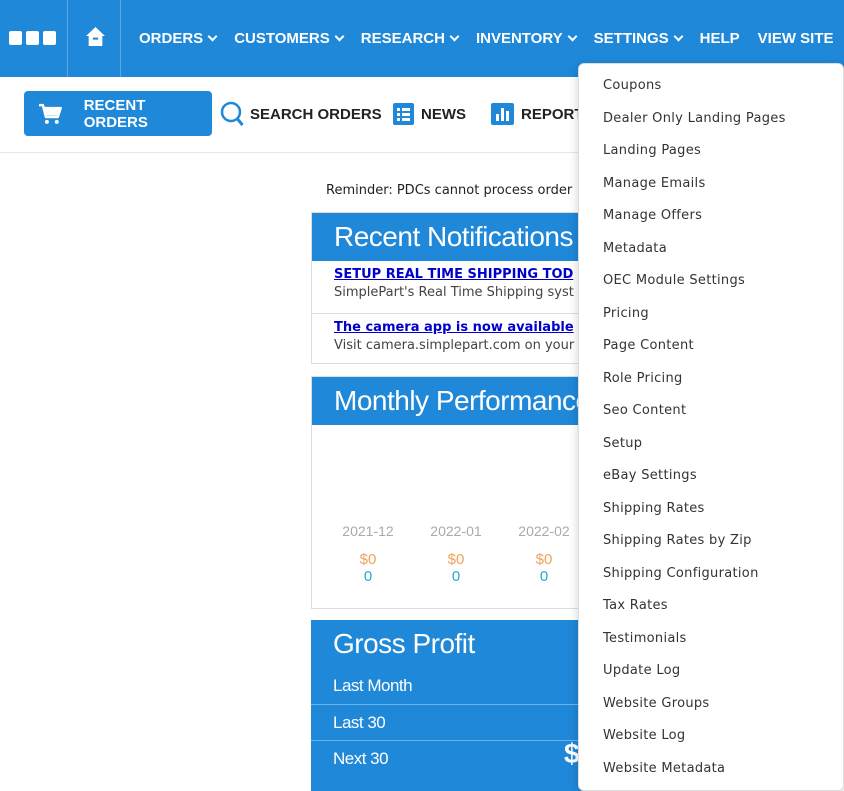 The height and width of the screenshot is (791, 844). Describe the element at coordinates (316, 114) in the screenshot. I see `search-orders-label: SEARCH ORDERS` at that location.